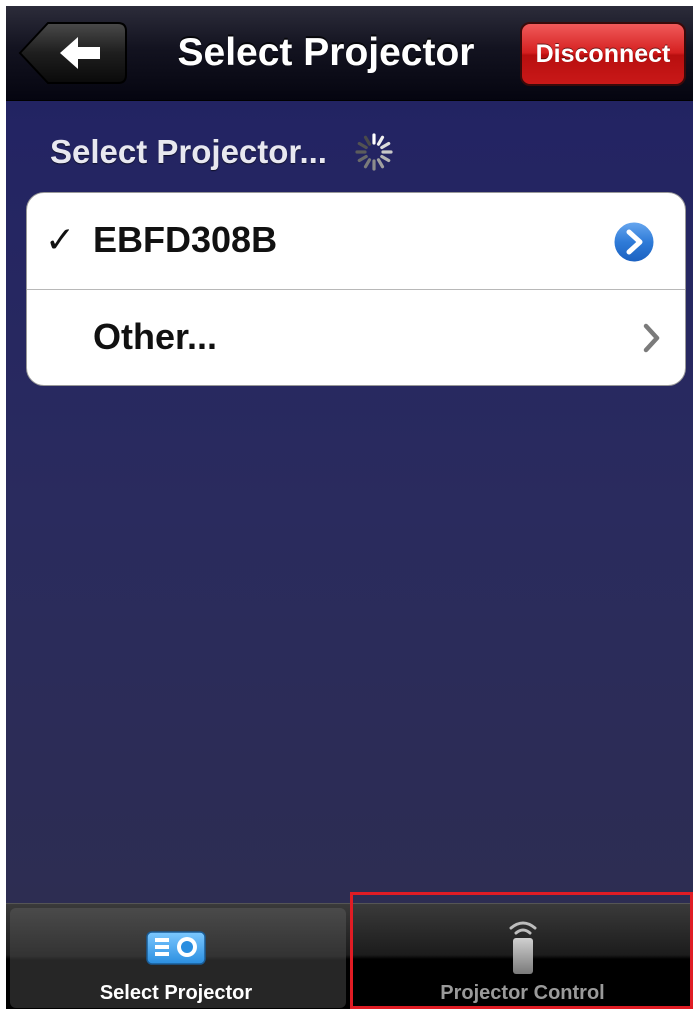 Image resolution: width=695 pixels, height=1009 pixels. What do you see at coordinates (522, 993) in the screenshot?
I see `tab-label: Projector Control` at bounding box center [522, 993].